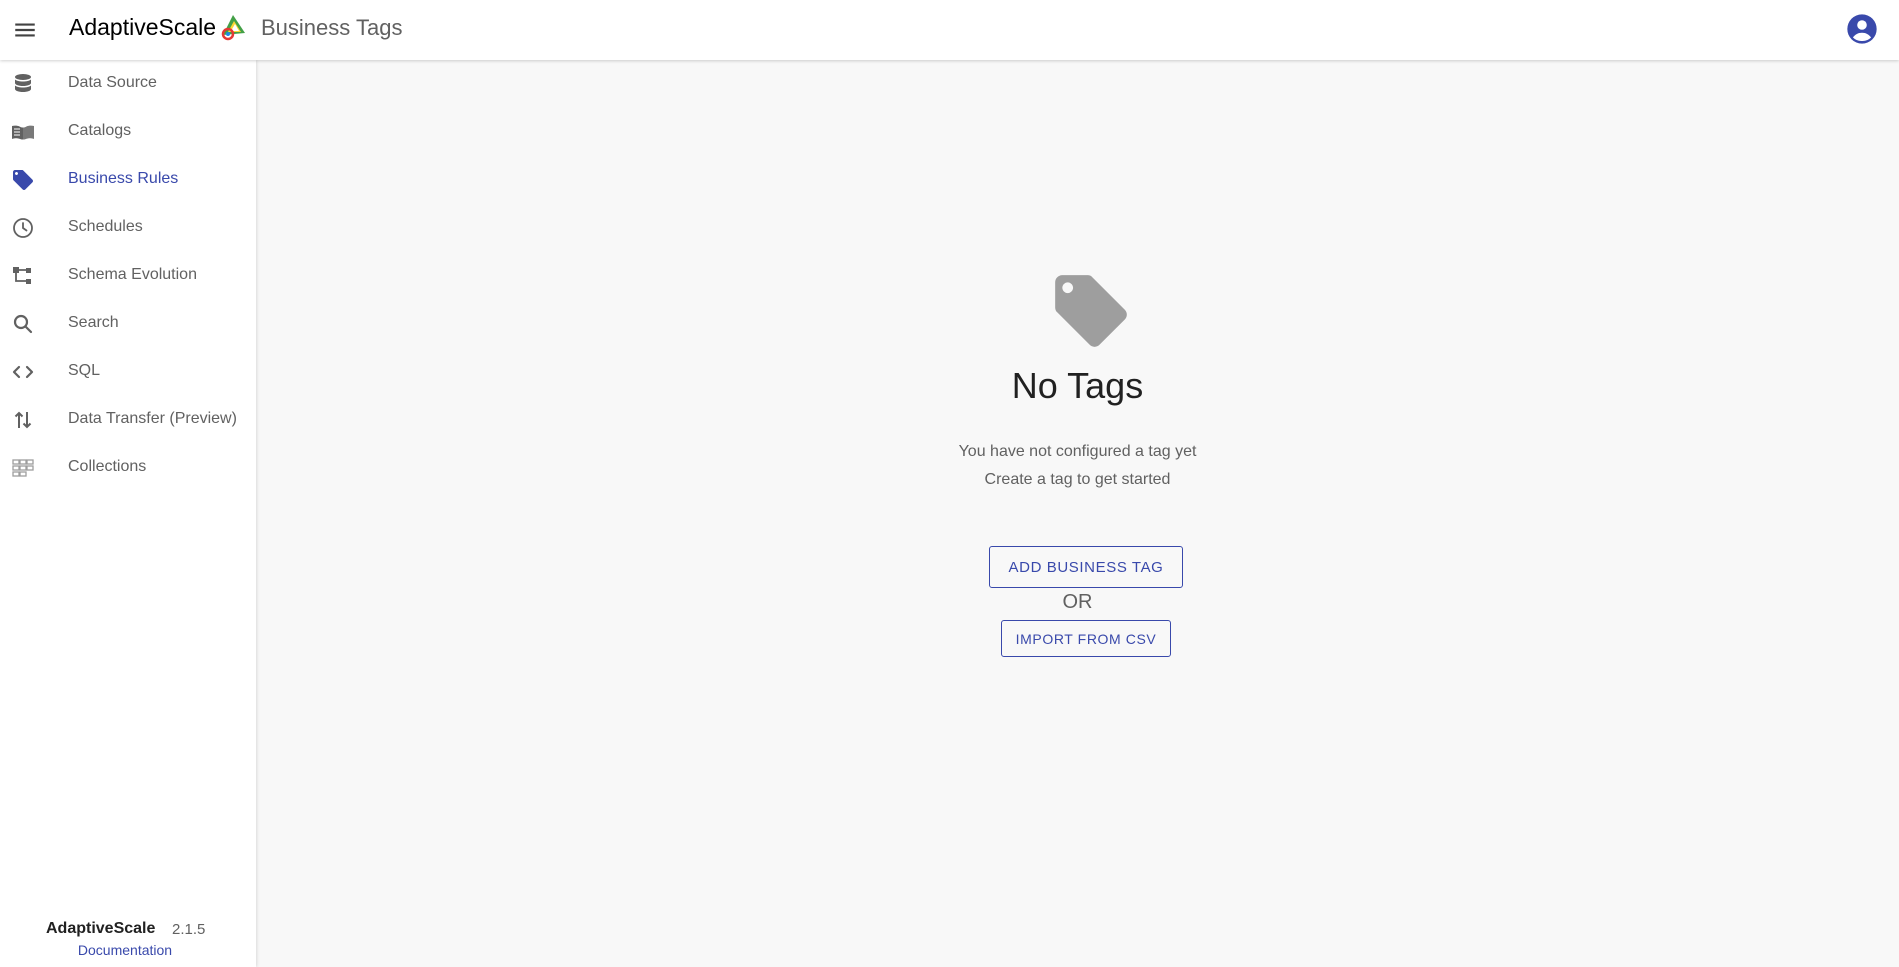 This screenshot has width=1899, height=967. Describe the element at coordinates (949, 30) in the screenshot. I see `app-bar: AdaptiveScale Business Tags` at that location.